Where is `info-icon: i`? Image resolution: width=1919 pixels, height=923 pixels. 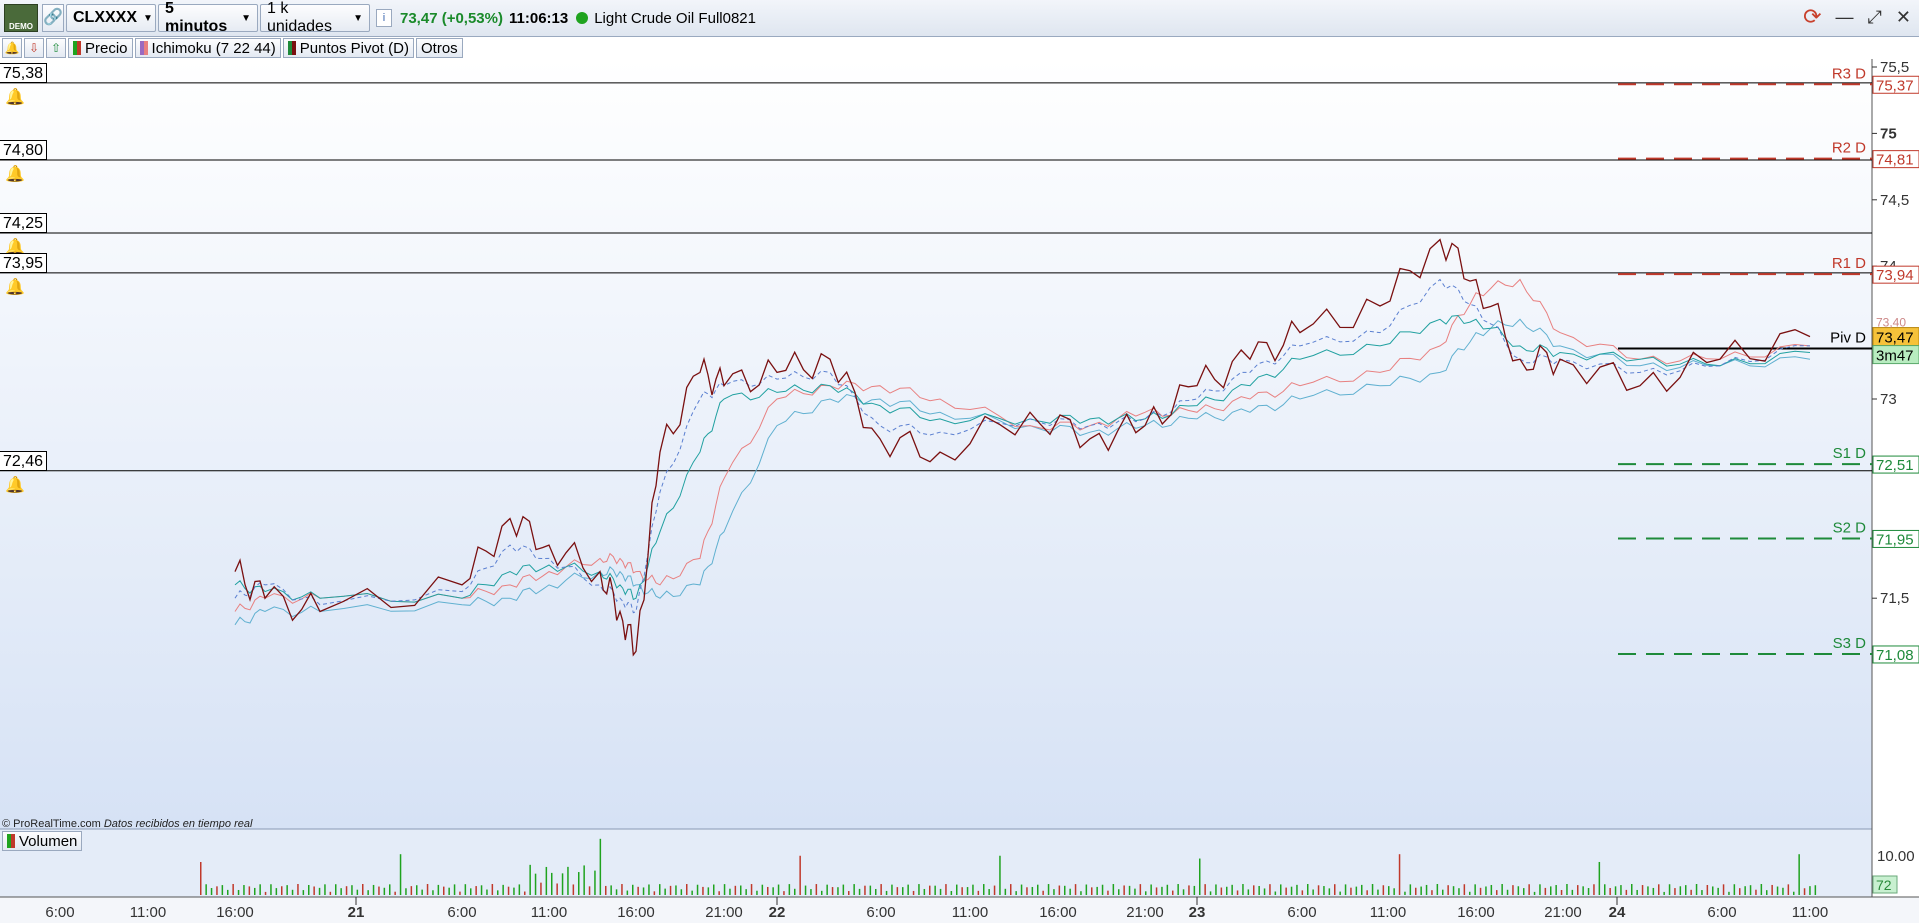
info-icon: i is located at coordinates (384, 18).